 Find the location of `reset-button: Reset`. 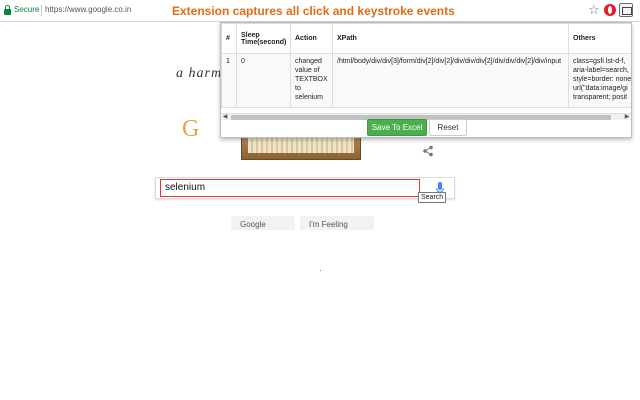

reset-button: Reset is located at coordinates (448, 127).